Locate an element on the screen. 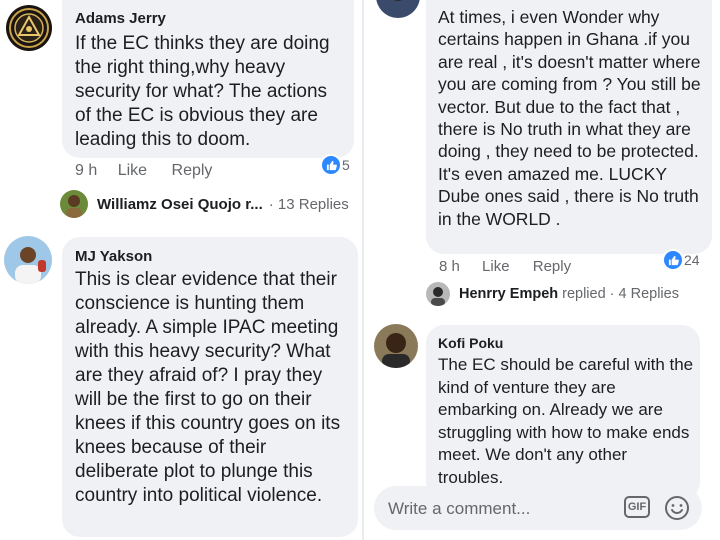 The width and height of the screenshot is (720, 540). kofi-poku-avatar is located at coordinates (396, 346).